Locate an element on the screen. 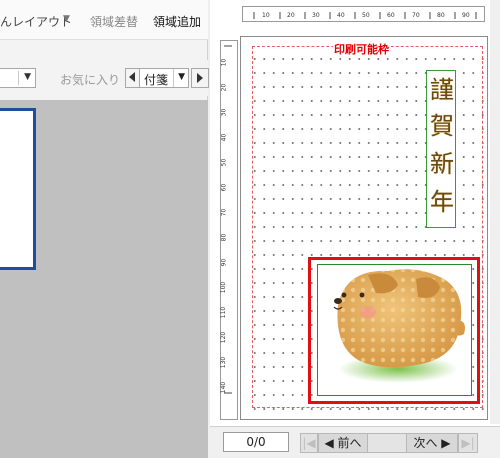 Image resolution: width=500 pixels, height=458 pixels. ruler-tick-label: 140 is located at coordinates (224, 387).